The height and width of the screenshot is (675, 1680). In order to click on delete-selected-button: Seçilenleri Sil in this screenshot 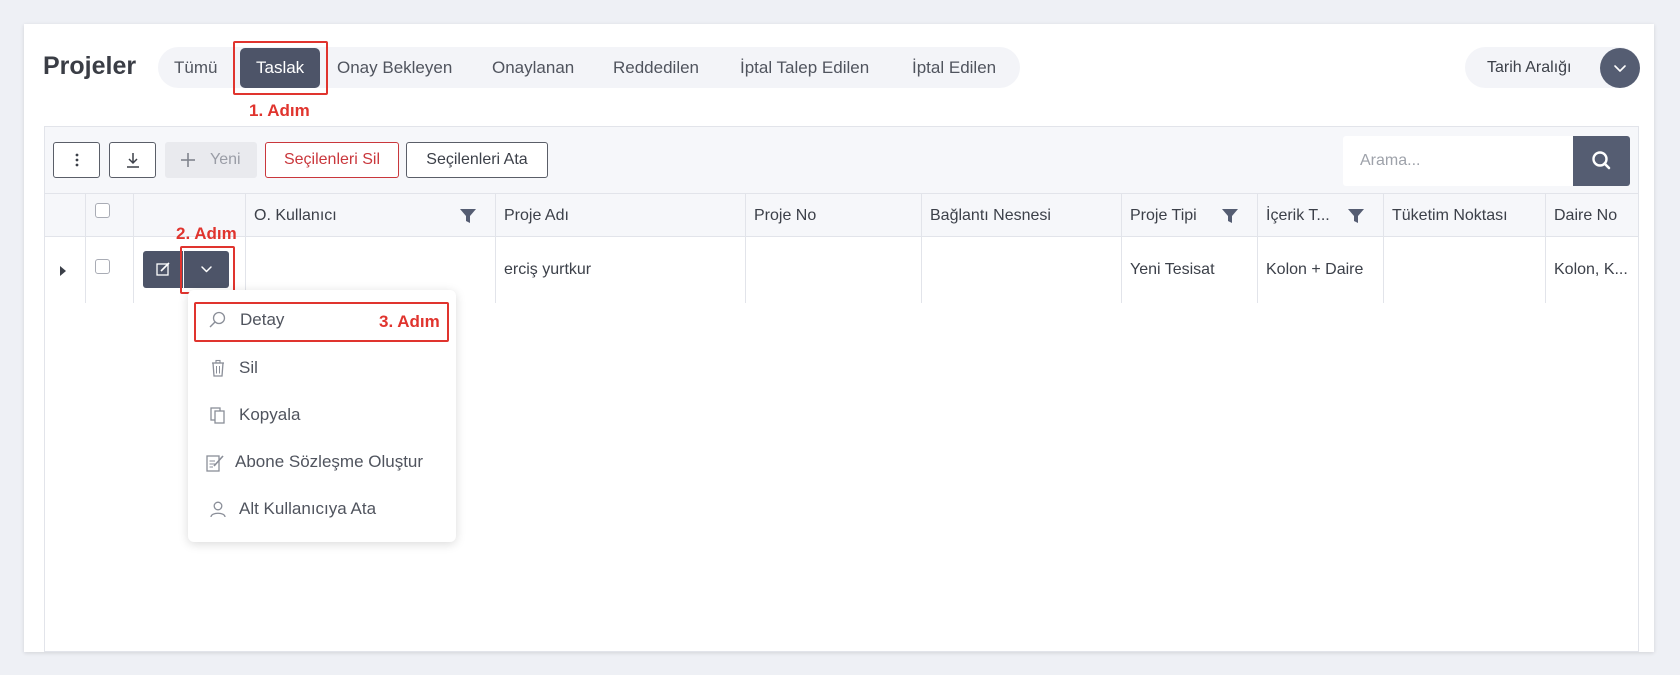, I will do `click(332, 160)`.